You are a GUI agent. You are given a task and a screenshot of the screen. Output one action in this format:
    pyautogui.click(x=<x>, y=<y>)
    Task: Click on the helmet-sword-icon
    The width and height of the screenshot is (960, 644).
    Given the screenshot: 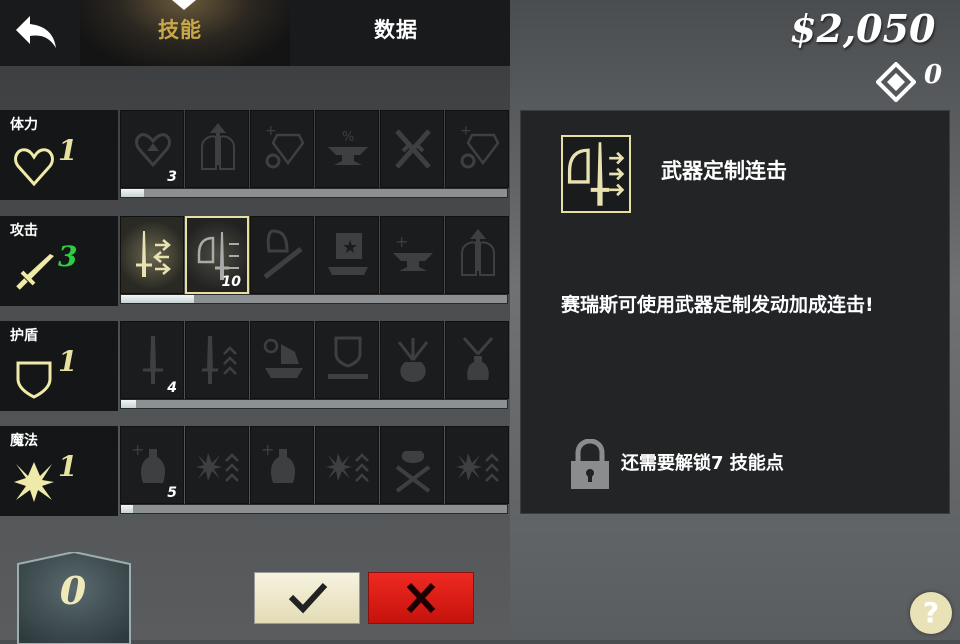 What is the action you would take?
    pyautogui.click(x=283, y=254)
    